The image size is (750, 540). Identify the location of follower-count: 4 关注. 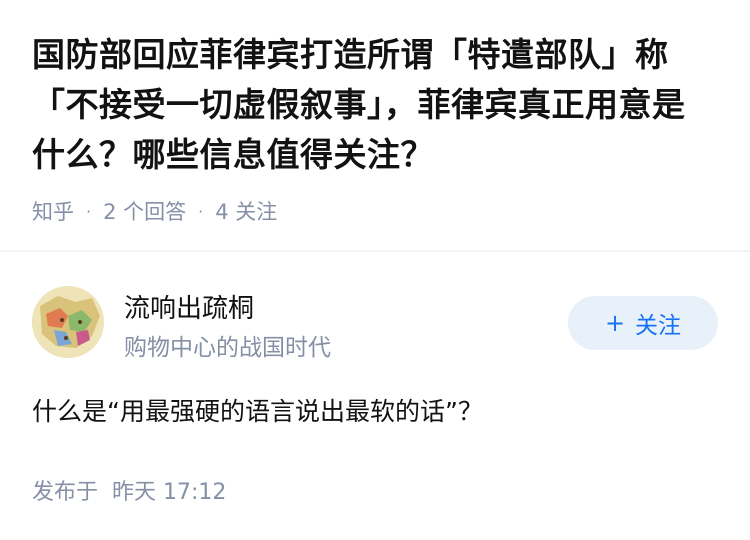
(246, 211).